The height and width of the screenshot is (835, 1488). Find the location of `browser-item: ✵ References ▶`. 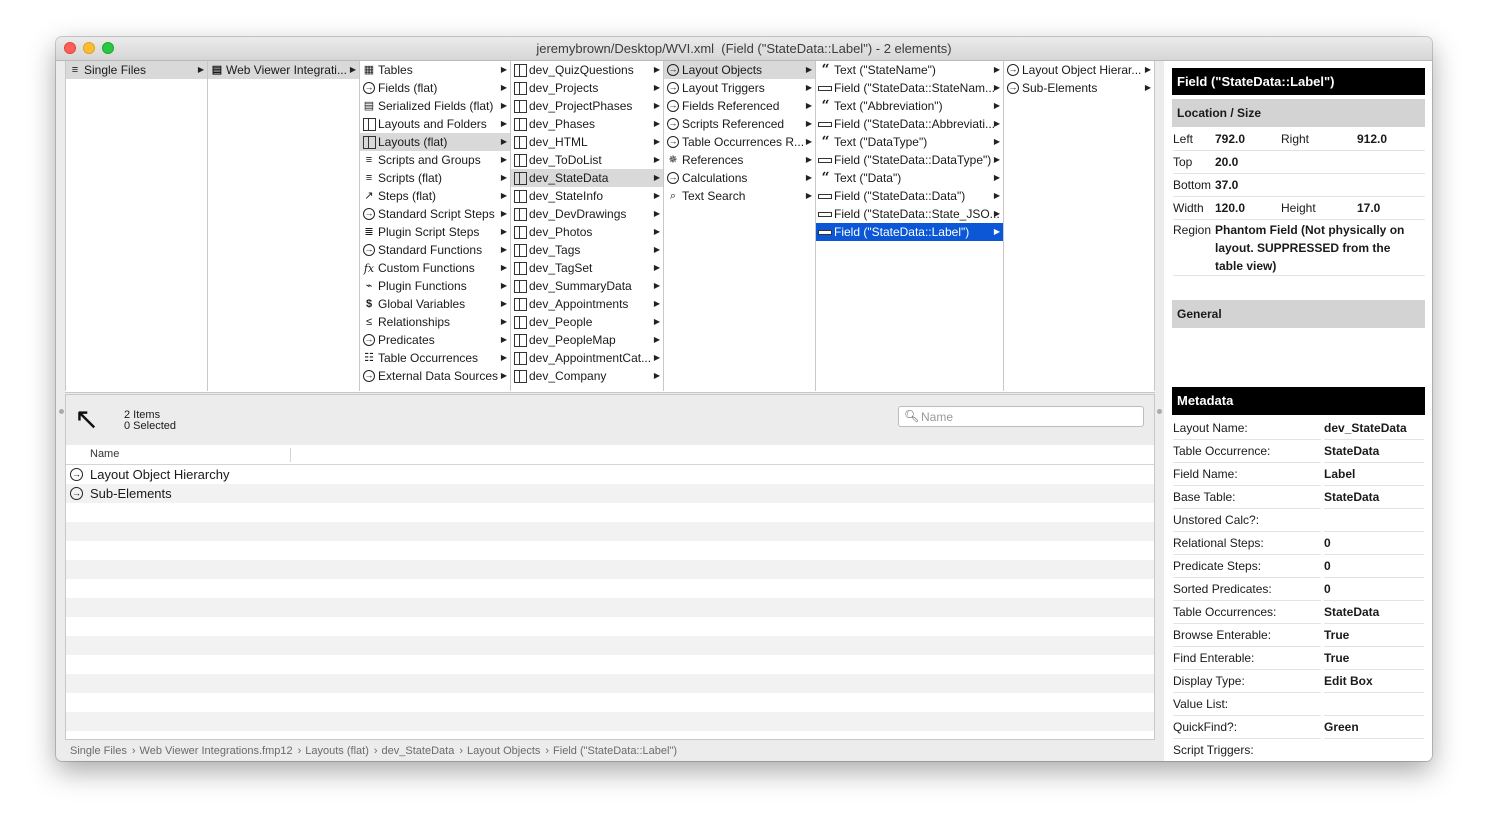

browser-item: ✵ References ▶ is located at coordinates (739, 160).